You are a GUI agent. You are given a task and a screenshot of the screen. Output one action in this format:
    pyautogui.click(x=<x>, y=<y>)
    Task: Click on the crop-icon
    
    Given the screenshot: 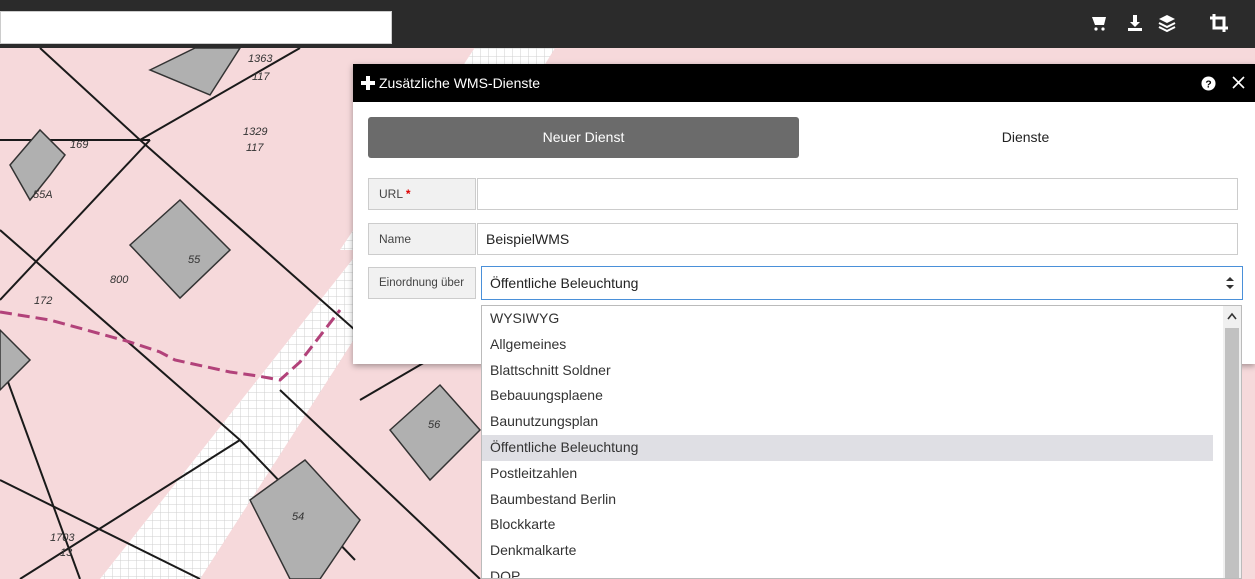 What is the action you would take?
    pyautogui.click(x=1219, y=23)
    